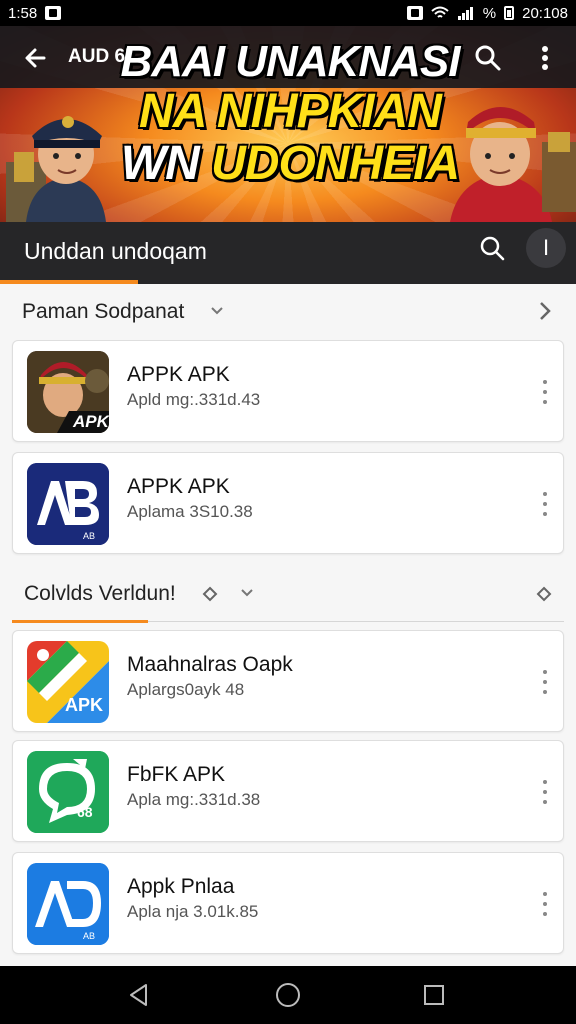 This screenshot has height=1024, width=576. What do you see at coordinates (489, 13) in the screenshot?
I see `battery-percent: %` at bounding box center [489, 13].